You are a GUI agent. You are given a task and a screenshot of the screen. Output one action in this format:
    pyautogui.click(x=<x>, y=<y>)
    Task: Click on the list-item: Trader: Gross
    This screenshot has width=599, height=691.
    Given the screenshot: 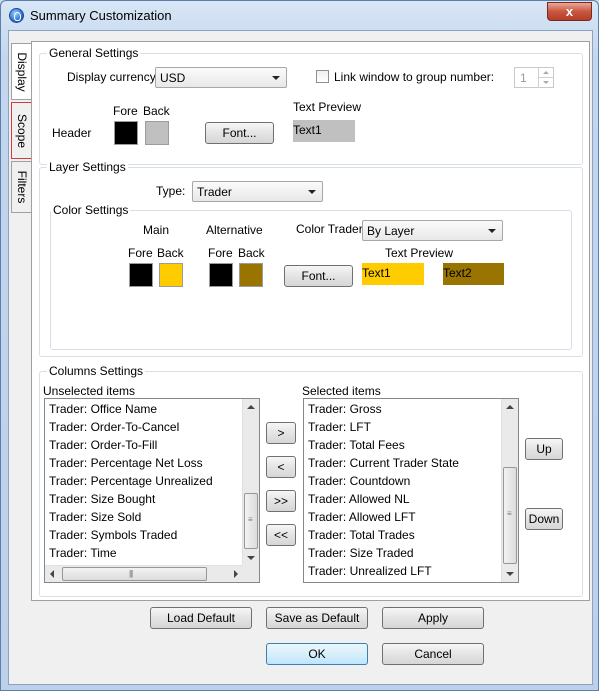 What is the action you would take?
    pyautogui.click(x=411, y=409)
    